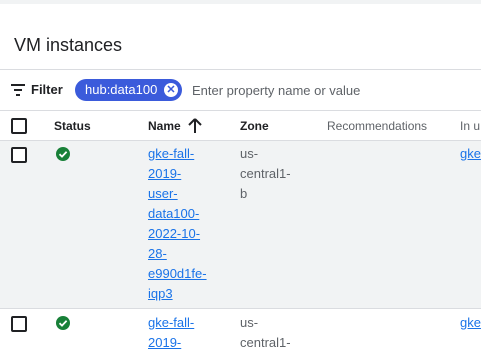 Image resolution: width=481 pixels, height=356 pixels. Describe the element at coordinates (18, 90) in the screenshot. I see `filter-icon` at that location.